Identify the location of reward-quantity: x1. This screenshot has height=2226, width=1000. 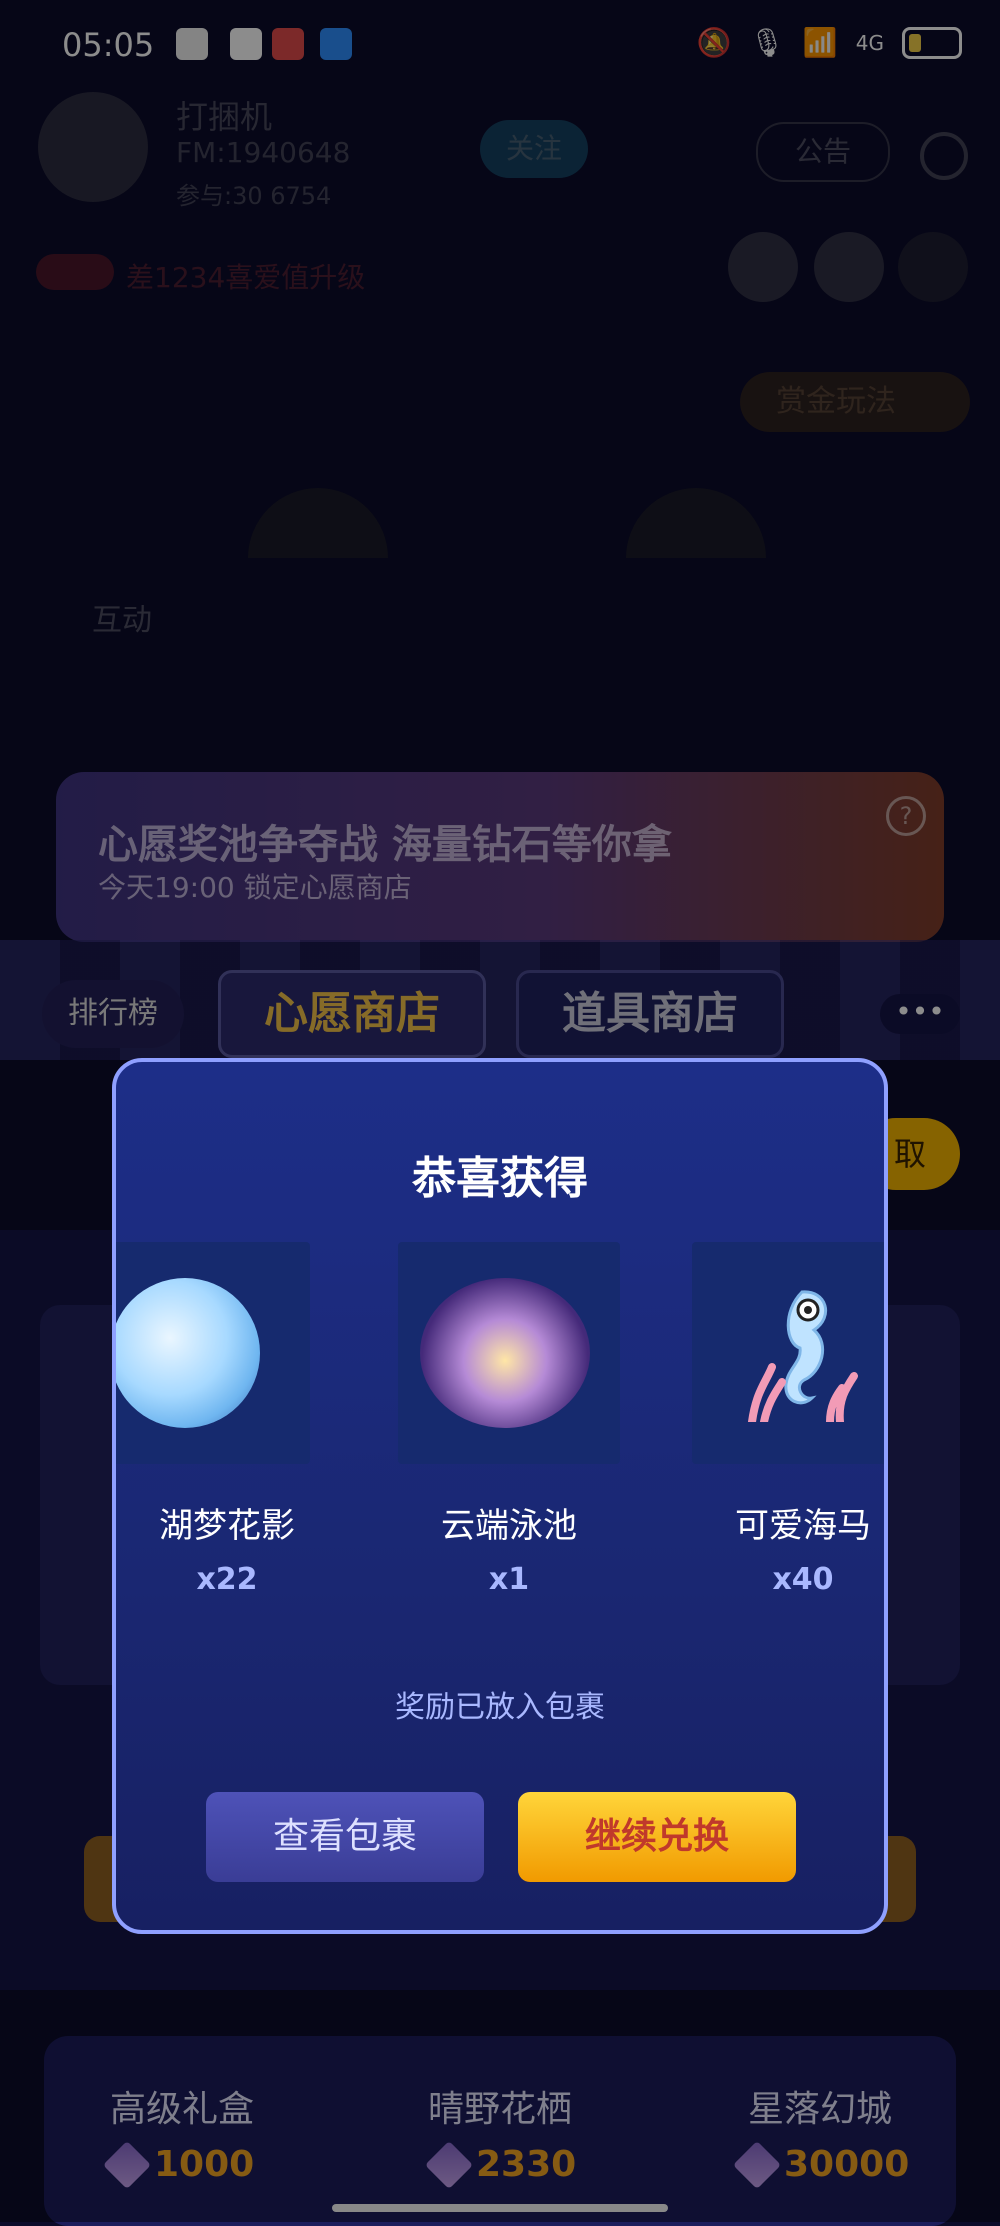
(509, 1579).